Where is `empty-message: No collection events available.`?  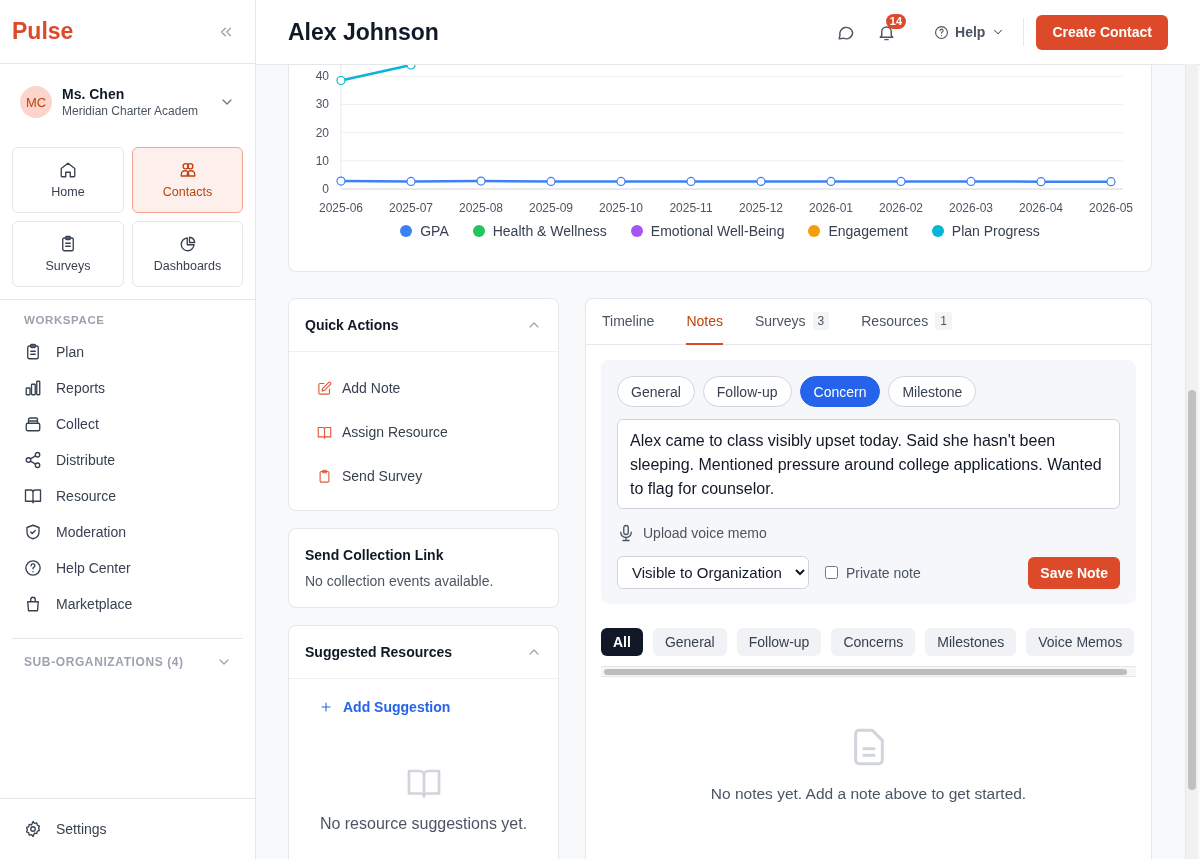
empty-message: No collection events available. is located at coordinates (400, 581).